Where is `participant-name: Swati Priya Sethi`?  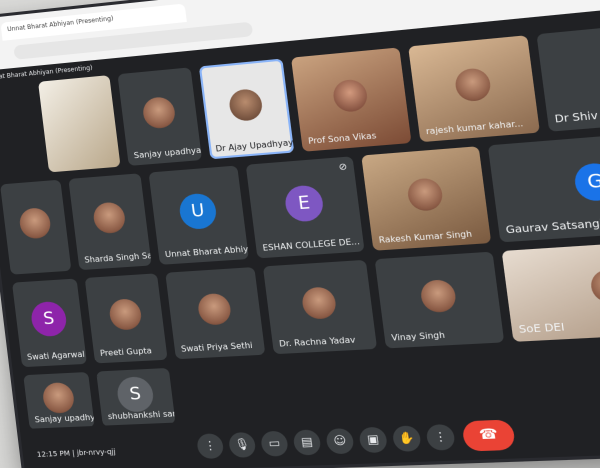
participant-name: Swati Priya Sethi is located at coordinates (217, 347).